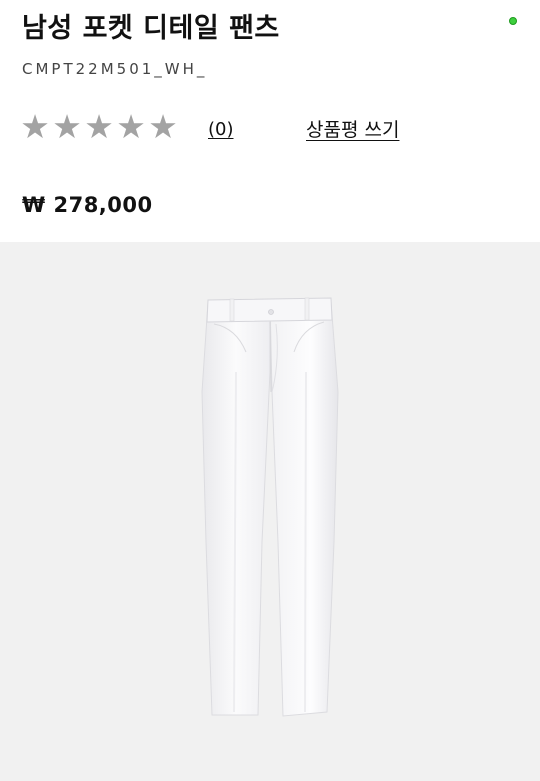 The width and height of the screenshot is (540, 781). Describe the element at coordinates (151, 28) in the screenshot. I see `product-title: 남성 포켓 디테일 팬츠` at that location.